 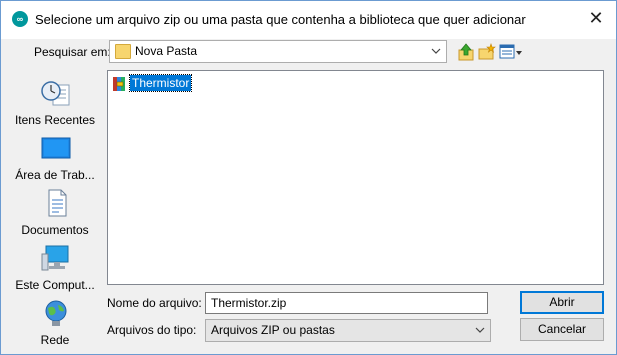 I want to click on zip-archive-icon, so click(x=119, y=84).